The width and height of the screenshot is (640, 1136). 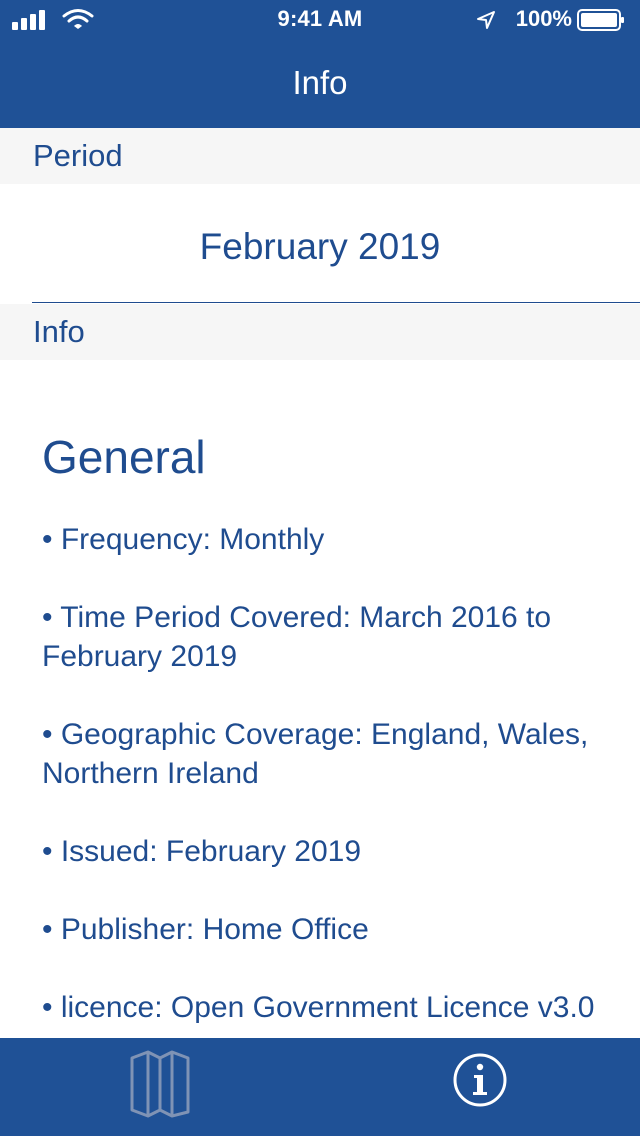 What do you see at coordinates (600, 20) in the screenshot?
I see `battery-icon` at bounding box center [600, 20].